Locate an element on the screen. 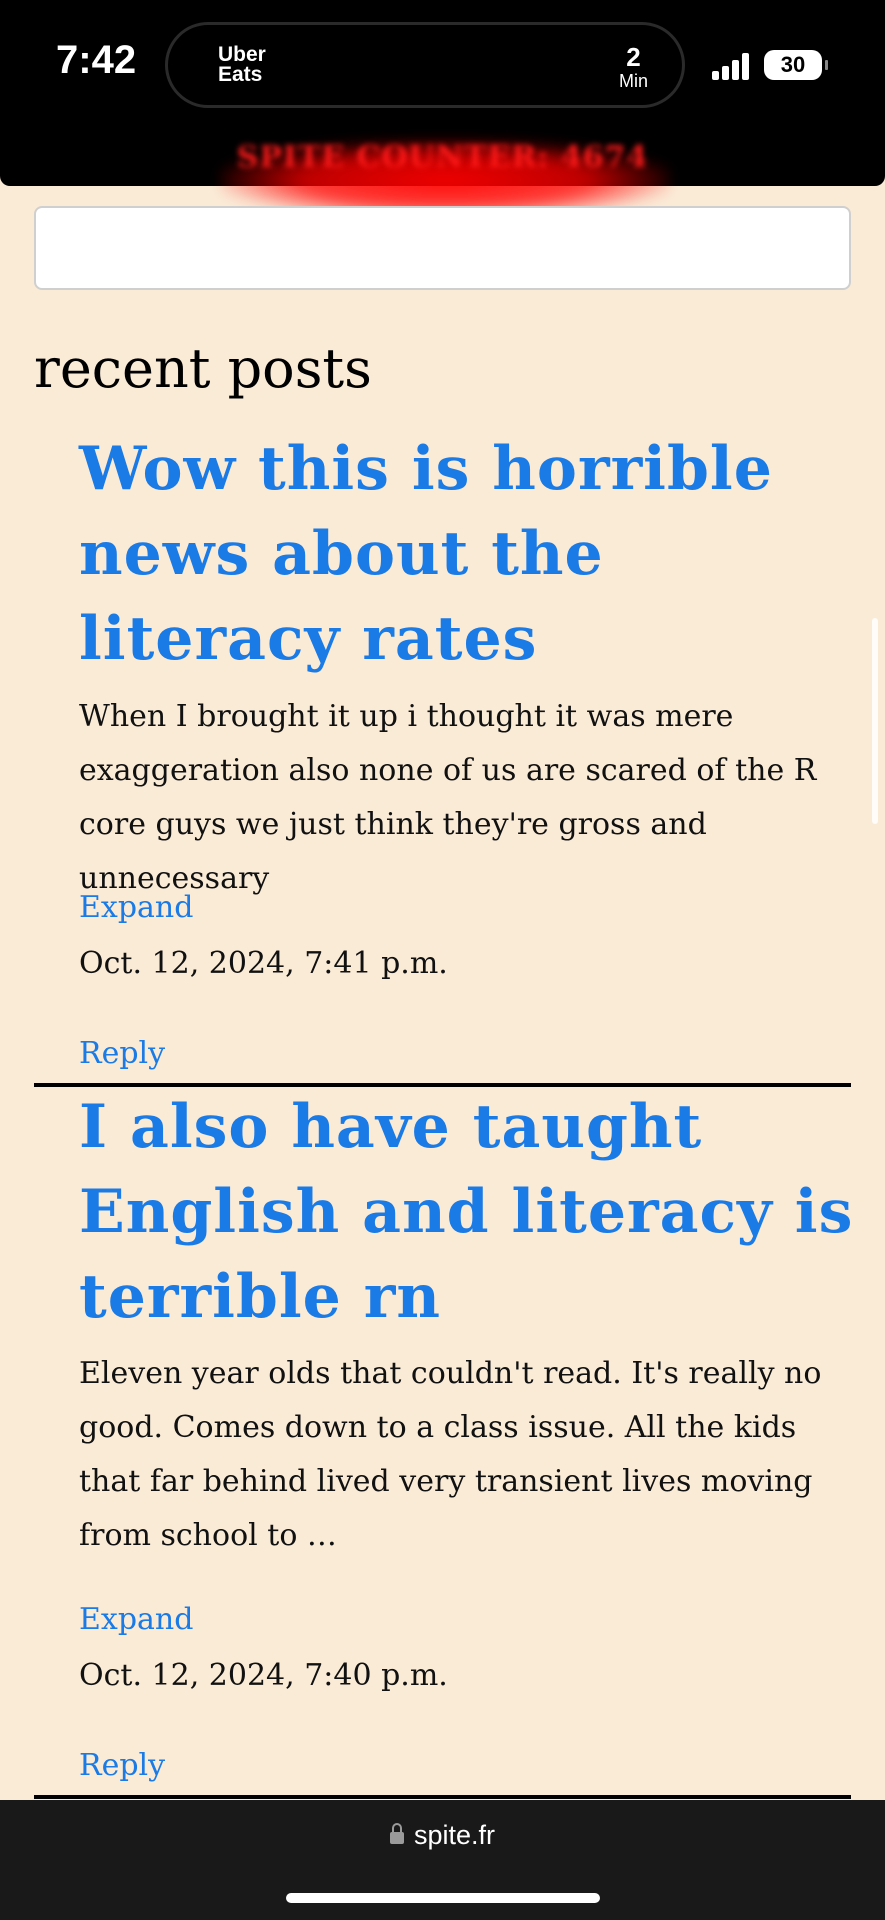  home-indicator is located at coordinates (443, 1898).